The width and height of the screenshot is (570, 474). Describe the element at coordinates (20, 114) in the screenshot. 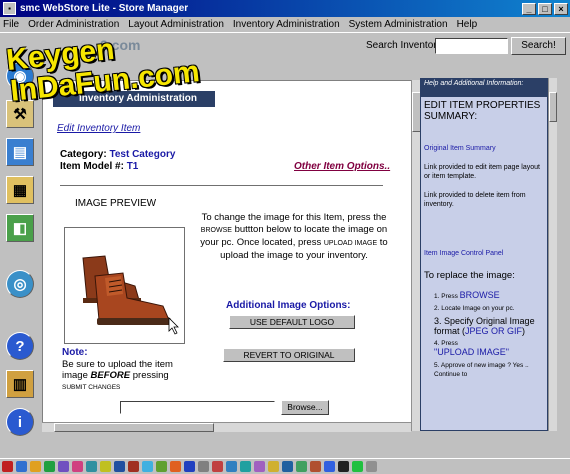

I see `tools-icon: ⚒` at that location.